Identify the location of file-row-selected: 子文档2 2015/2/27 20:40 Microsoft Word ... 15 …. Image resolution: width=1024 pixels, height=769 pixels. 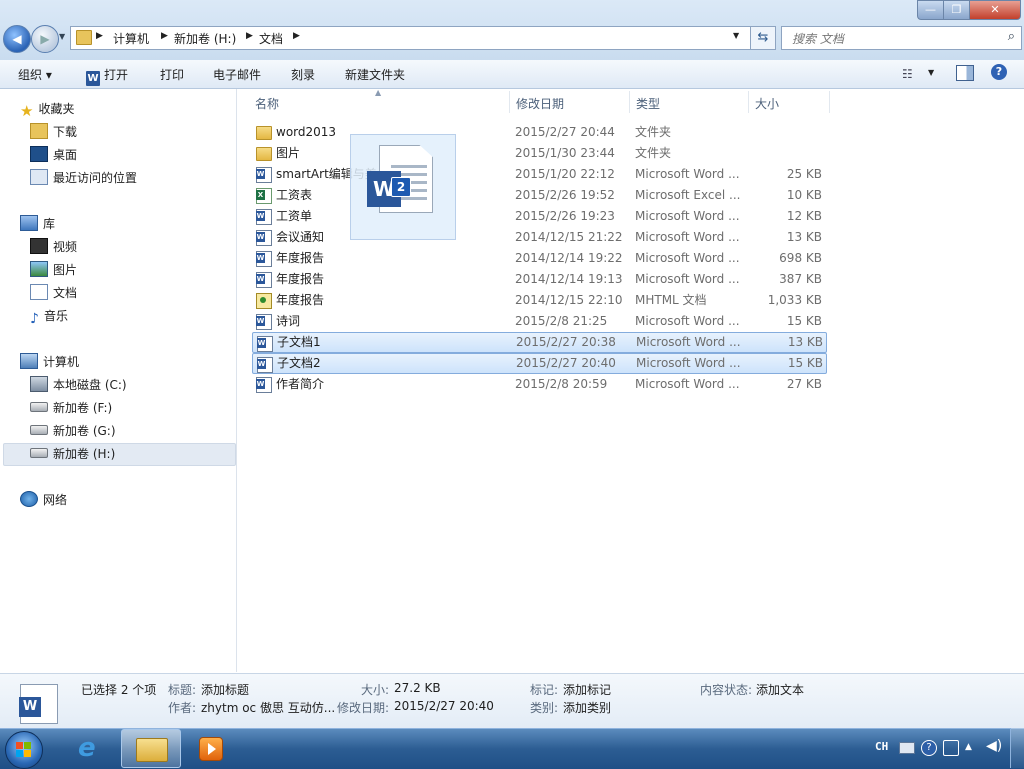
(539, 363).